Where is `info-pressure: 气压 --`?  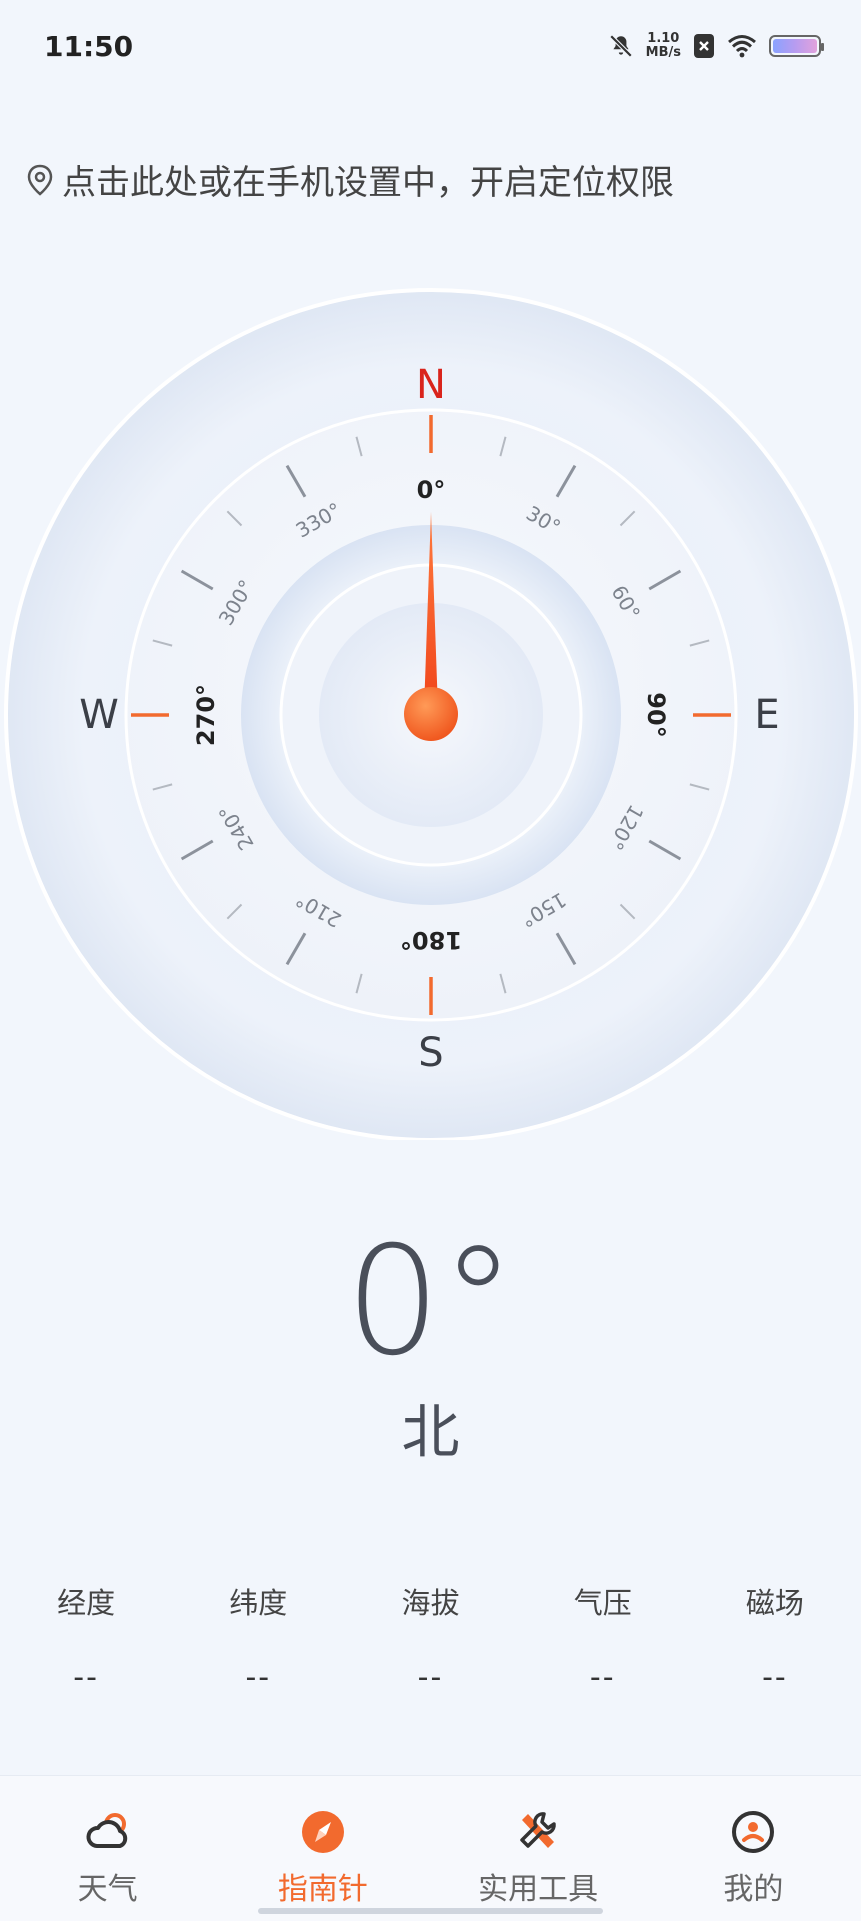 info-pressure: 气压 -- is located at coordinates (603, 1637).